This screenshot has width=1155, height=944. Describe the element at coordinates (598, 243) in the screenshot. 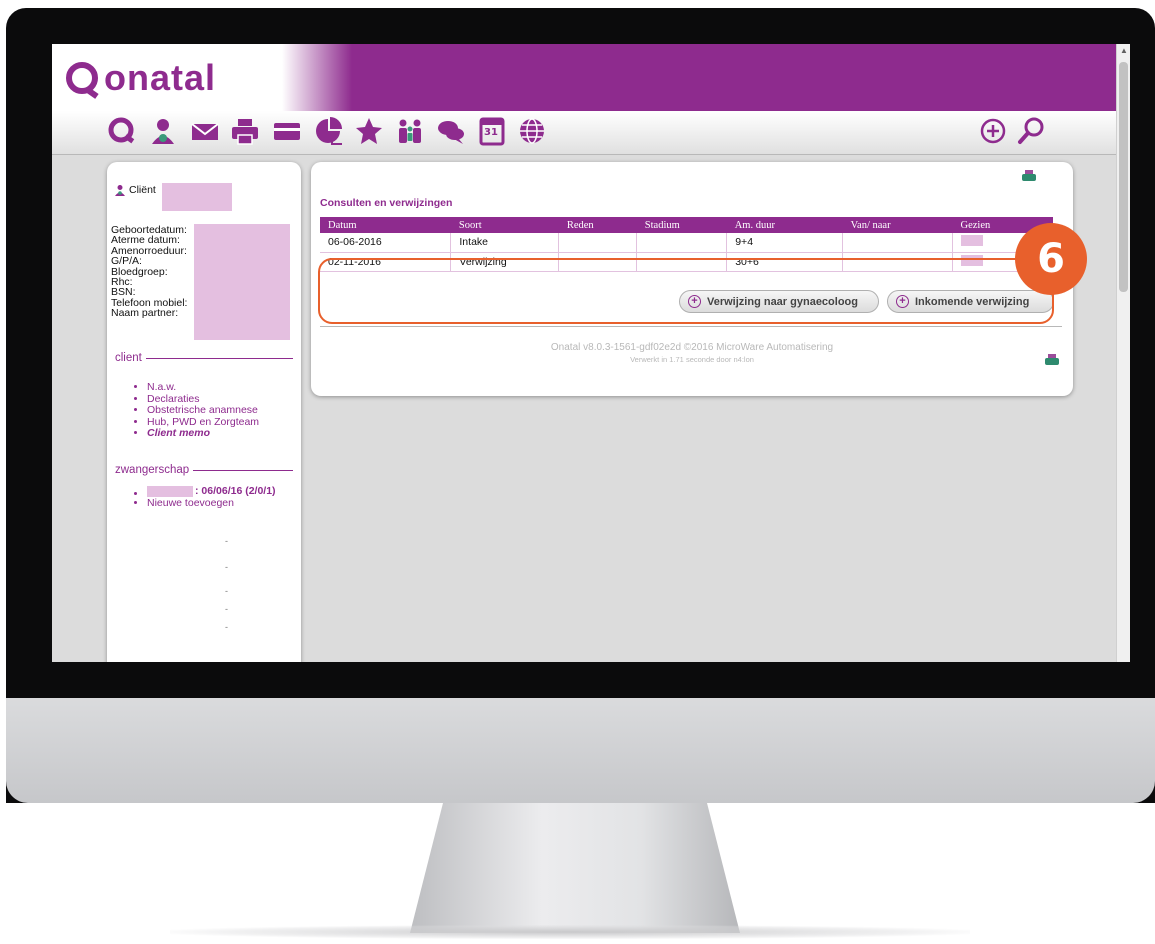

I see `cell-reden` at that location.